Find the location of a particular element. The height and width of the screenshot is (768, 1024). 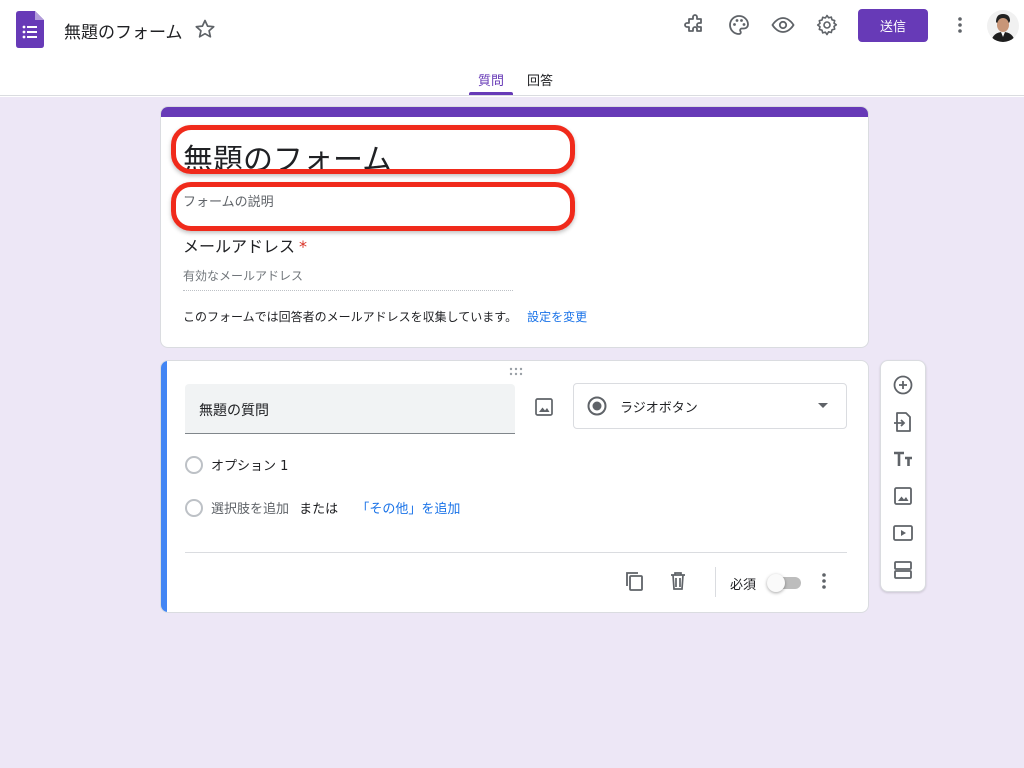

footer-separator is located at coordinates (715, 582).